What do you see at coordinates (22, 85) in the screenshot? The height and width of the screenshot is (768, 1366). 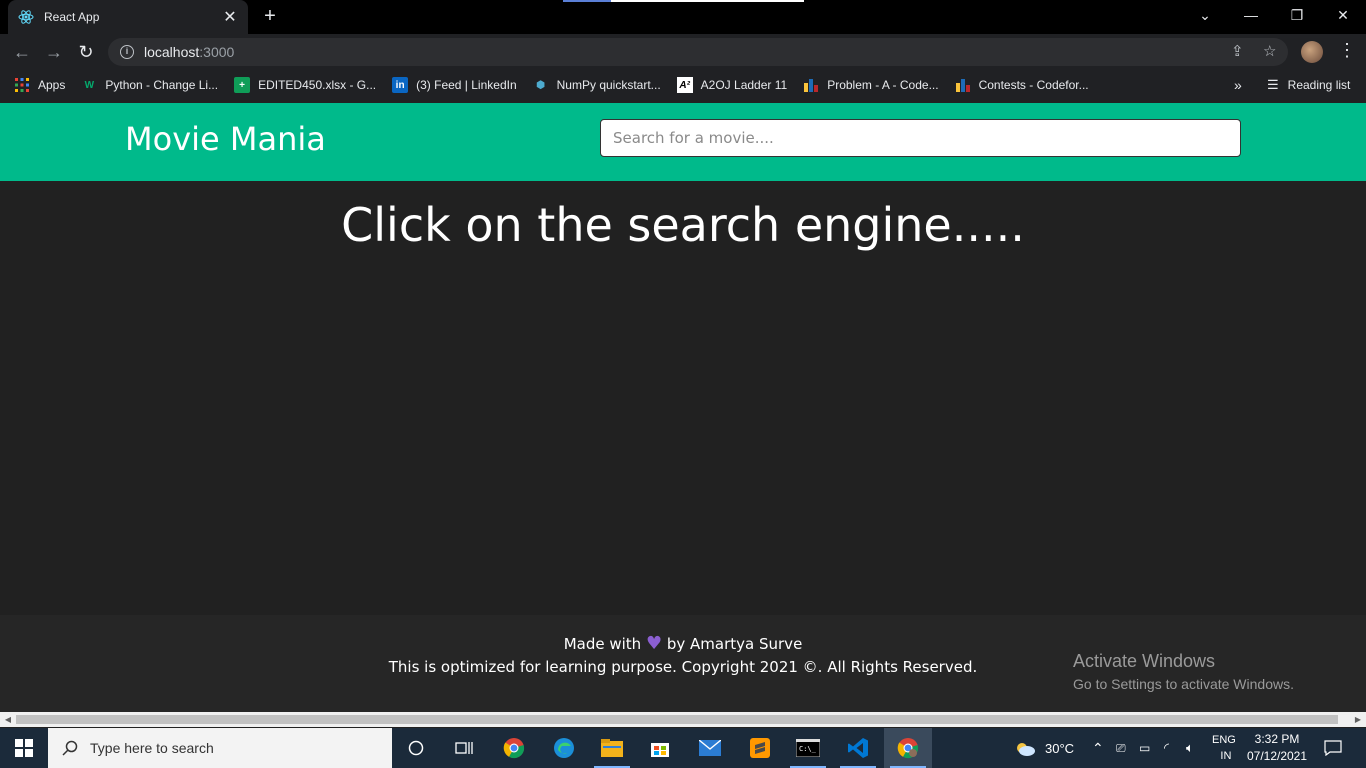 I see `apps-grid-icon` at bounding box center [22, 85].